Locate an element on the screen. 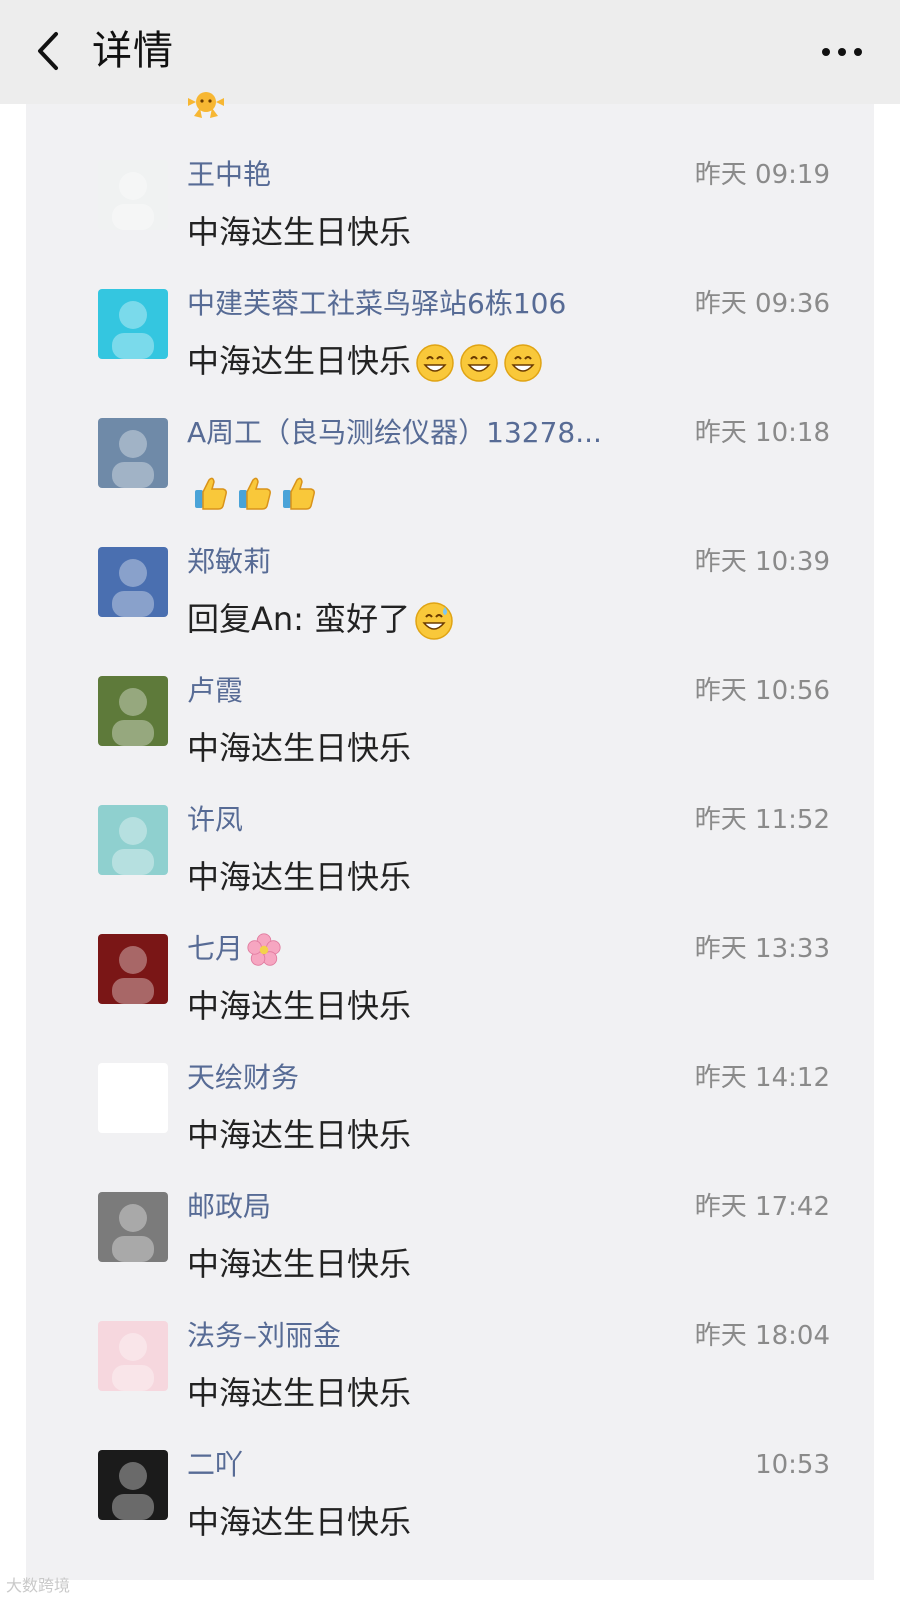  commenter-name: 王中艳 is located at coordinates (229, 175).